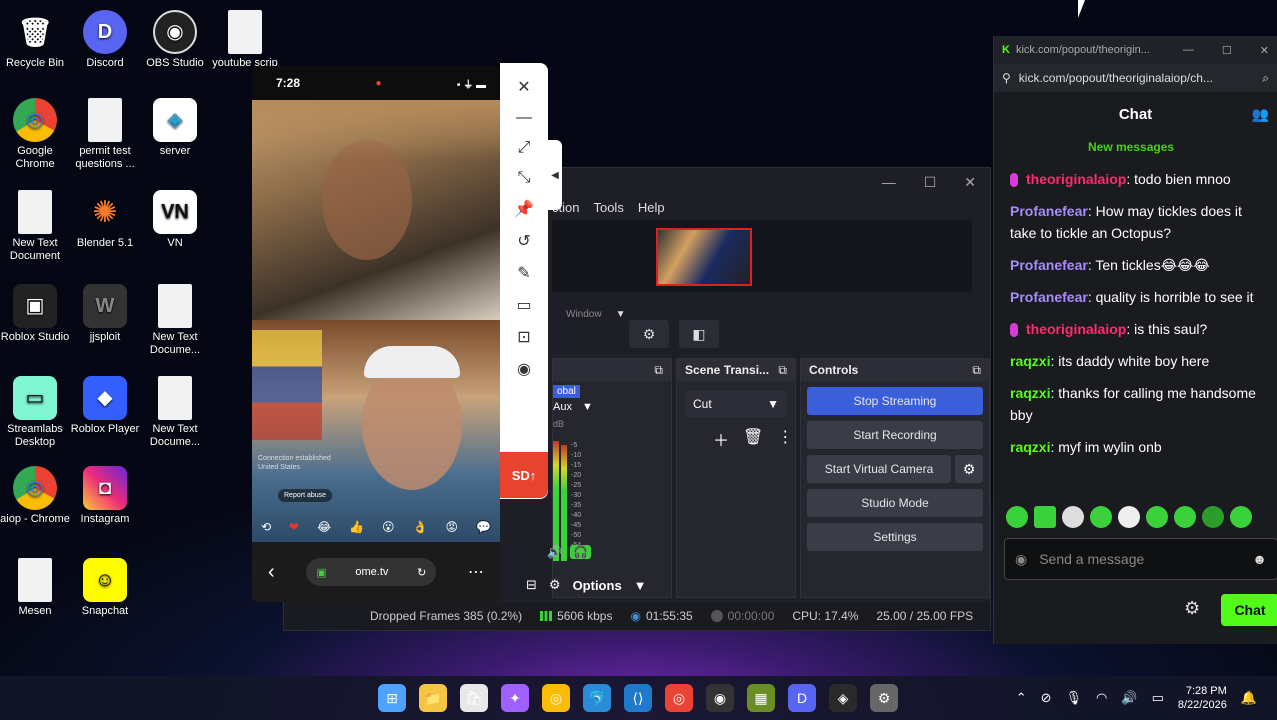 This screenshot has width=1277, height=720. What do you see at coordinates (175, 40) in the screenshot?
I see `desktop-icon-obs: ◉ OBS Studio` at bounding box center [175, 40].